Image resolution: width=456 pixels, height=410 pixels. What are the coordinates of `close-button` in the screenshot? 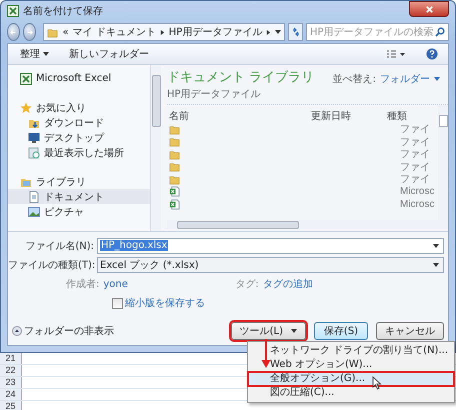 It's located at (429, 9).